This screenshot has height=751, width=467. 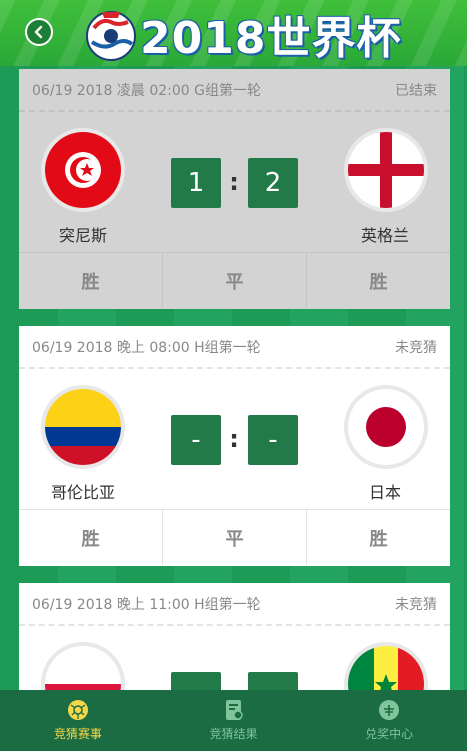 I want to click on tunisia-flag-icon, so click(x=83, y=170).